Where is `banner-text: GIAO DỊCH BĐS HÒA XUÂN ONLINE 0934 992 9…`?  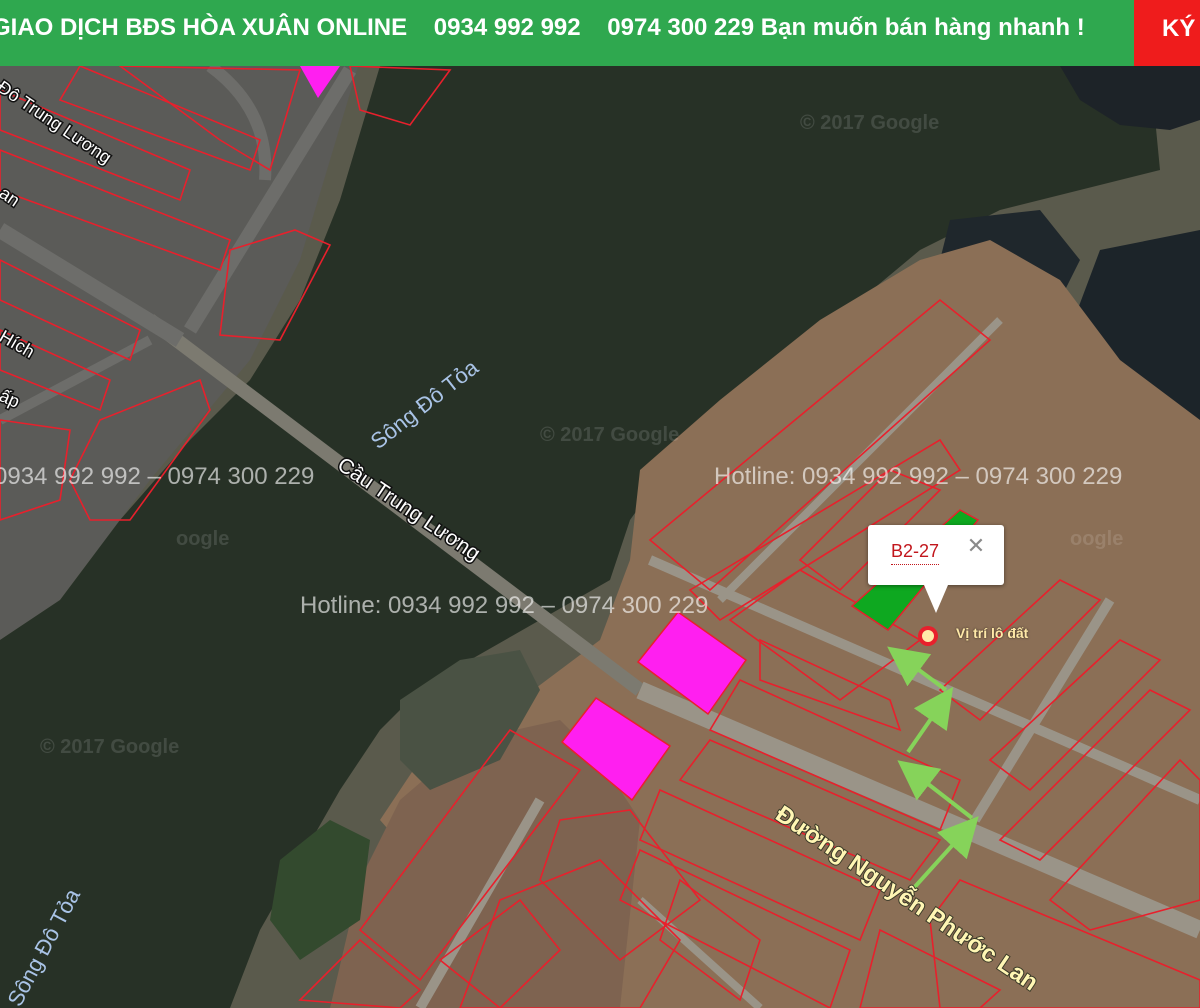
banner-text: GIAO DỊCH BĐS HÒA XUÂN ONLINE 0934 992 9… is located at coordinates (542, 27).